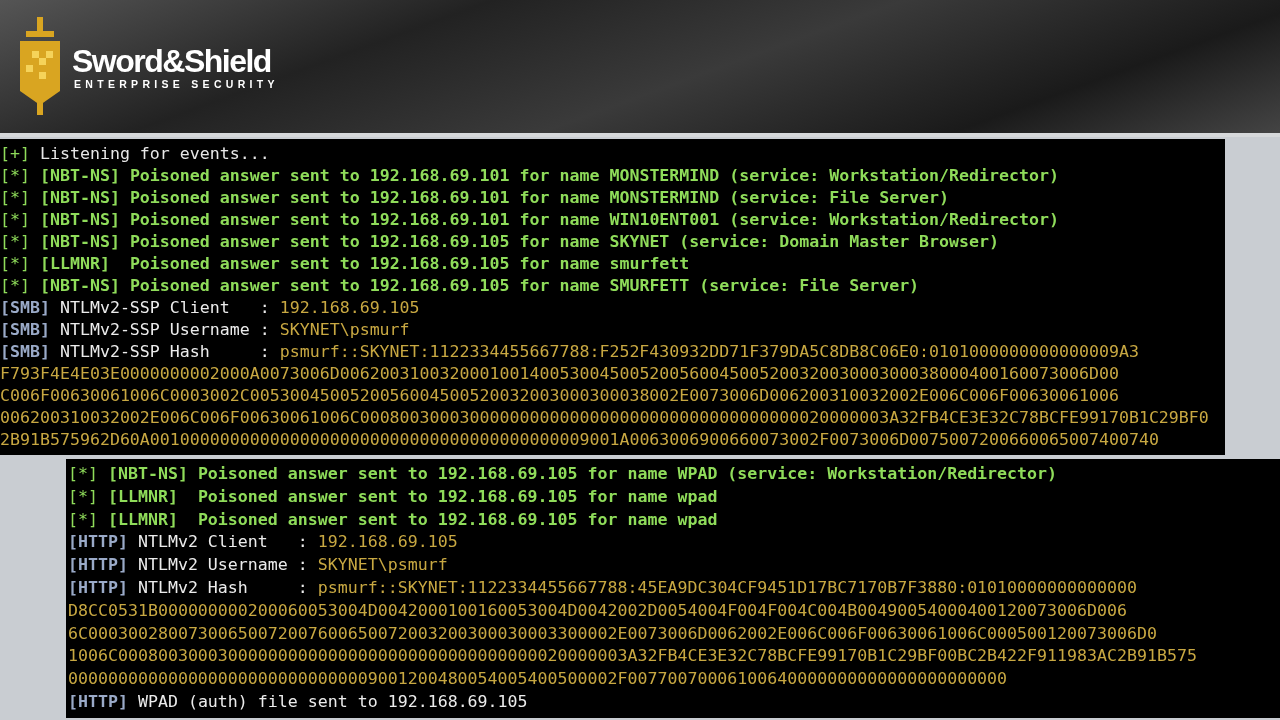 This screenshot has width=1280, height=720. What do you see at coordinates (364, 263) in the screenshot?
I see `log-message: [LLMNR] Poisoned answer sent to 192.168.69.105 for name smurfett` at bounding box center [364, 263].